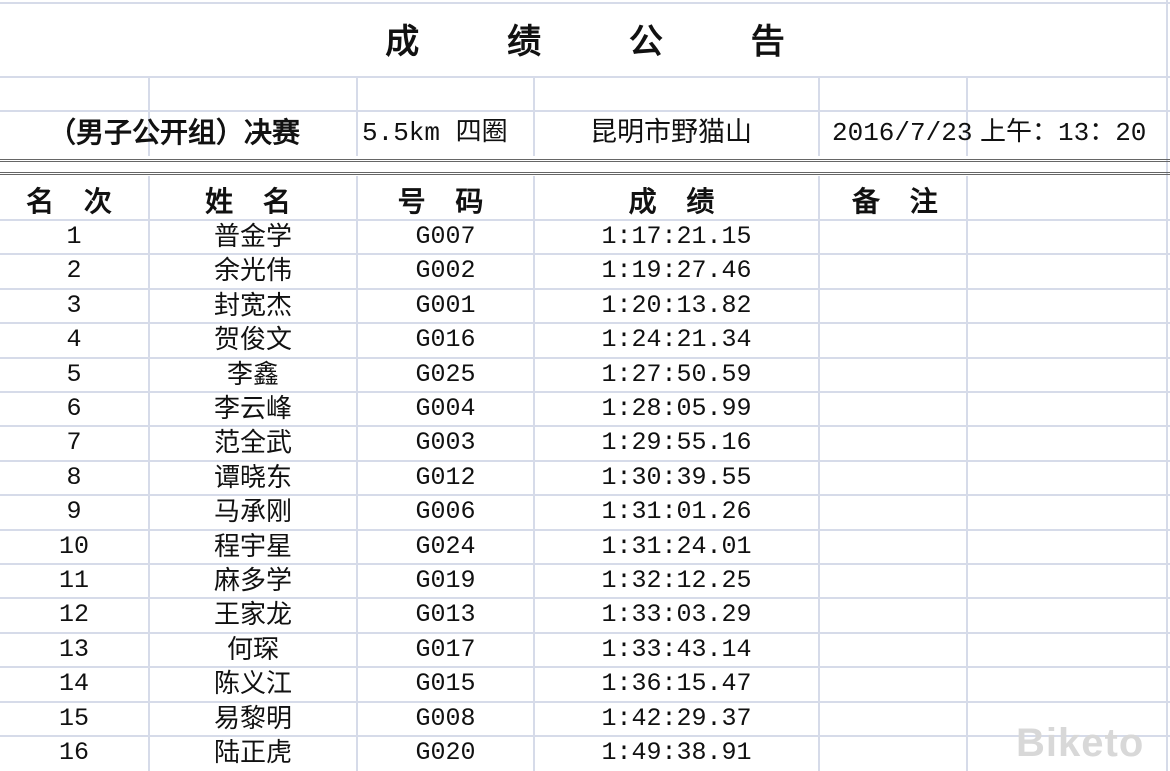 This screenshot has width=1170, height=771. Describe the element at coordinates (676, 305) in the screenshot. I see `result-cell: 1:20:13.82` at that location.